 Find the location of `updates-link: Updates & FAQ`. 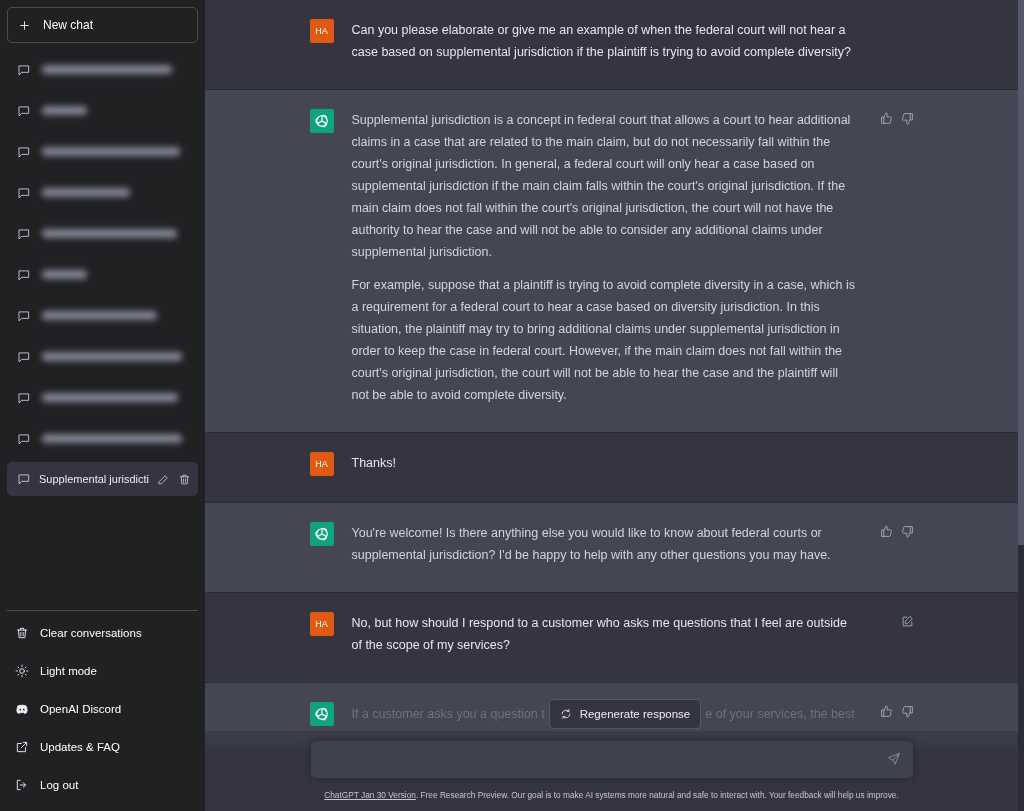

updates-link: Updates & FAQ is located at coordinates (102, 747).